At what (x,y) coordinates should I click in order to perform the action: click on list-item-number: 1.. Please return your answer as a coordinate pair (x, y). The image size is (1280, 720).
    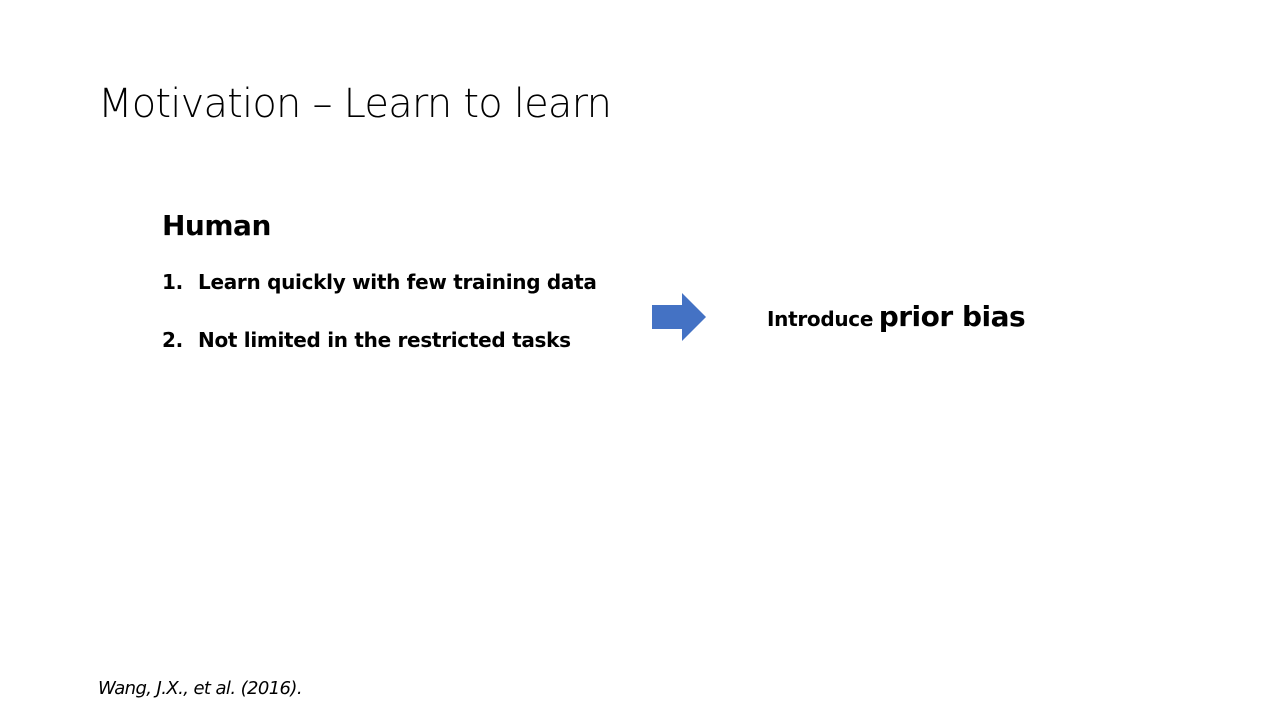
    Looking at the image, I should click on (172, 282).